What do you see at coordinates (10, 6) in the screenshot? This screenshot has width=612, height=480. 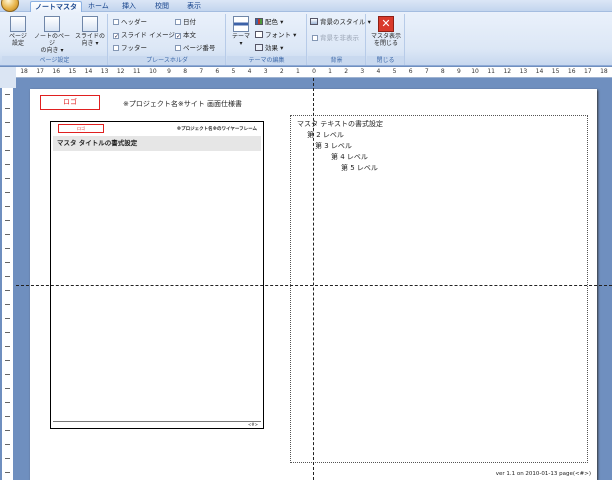 I see `office-button` at bounding box center [10, 6].